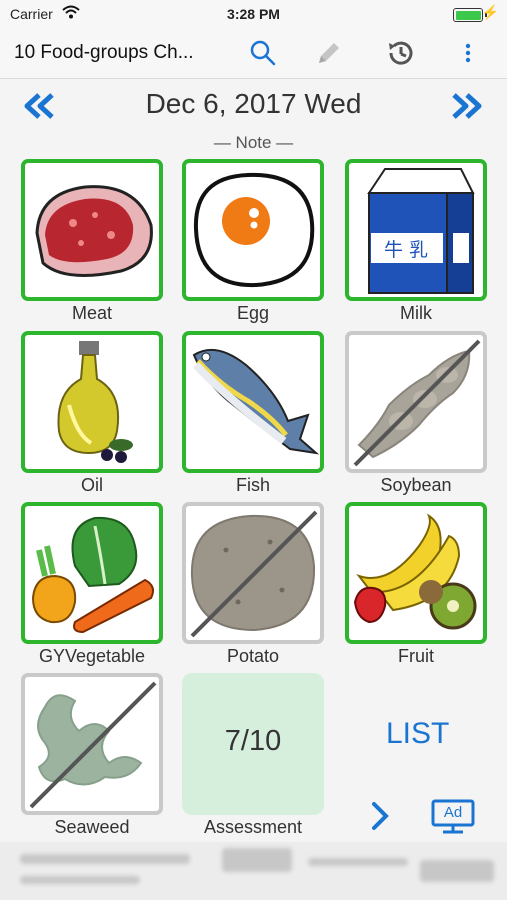 This screenshot has height=900, width=507. Describe the element at coordinates (92, 485) in the screenshot. I see `food-label: Oil` at that location.